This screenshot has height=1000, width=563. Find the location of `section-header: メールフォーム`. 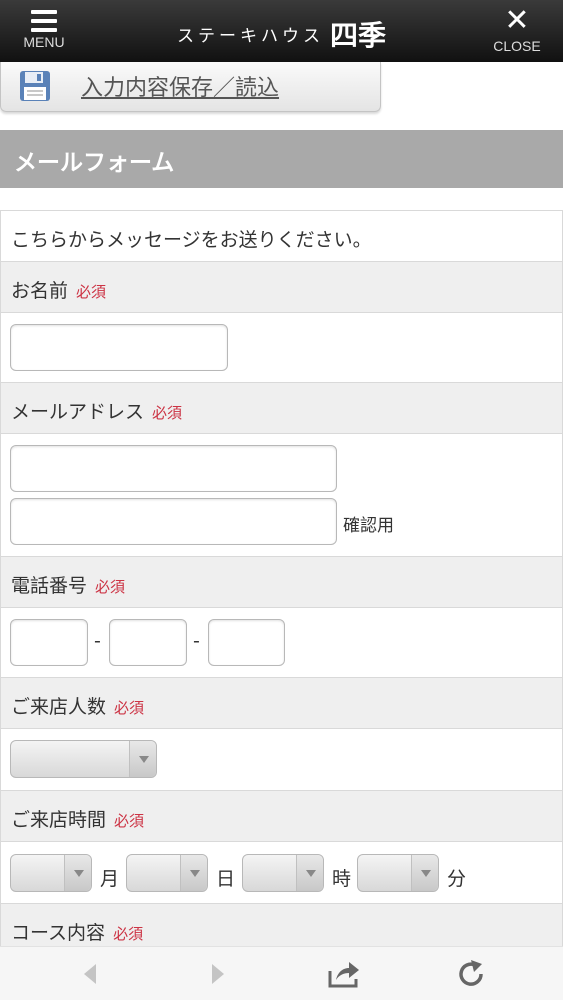

section-header: メールフォーム is located at coordinates (281, 159).